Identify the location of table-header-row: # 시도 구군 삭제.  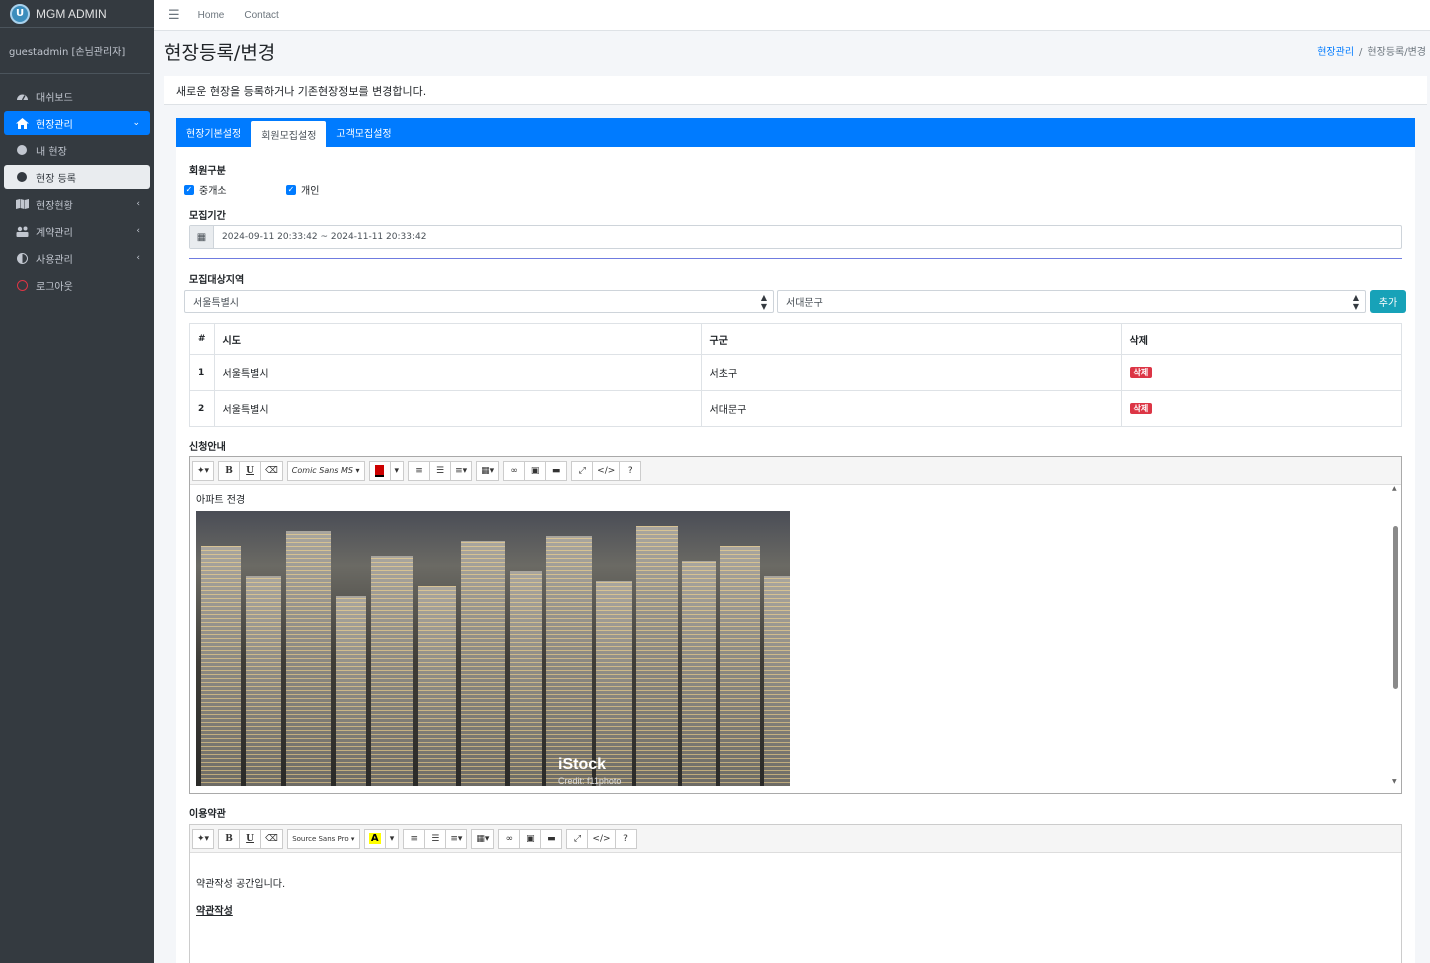
(796, 339).